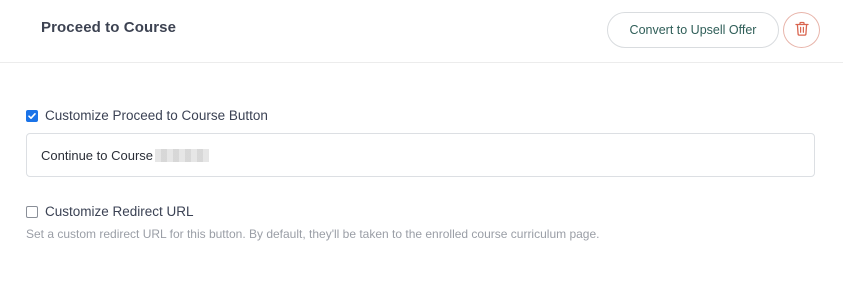  Describe the element at coordinates (156, 115) in the screenshot. I see `customize-button-label: Customize Proceed to Course Button` at that location.